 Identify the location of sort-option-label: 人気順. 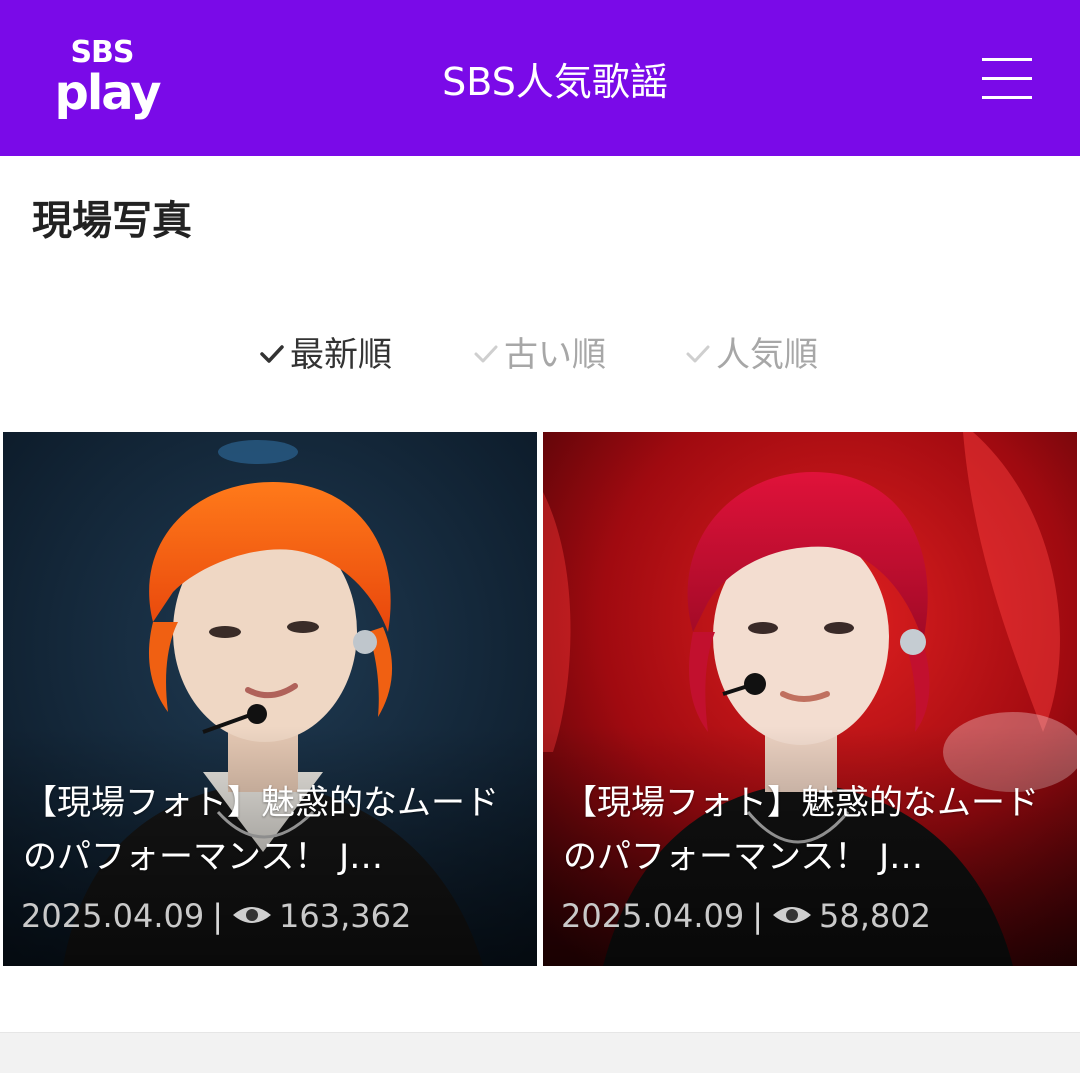
(767, 355).